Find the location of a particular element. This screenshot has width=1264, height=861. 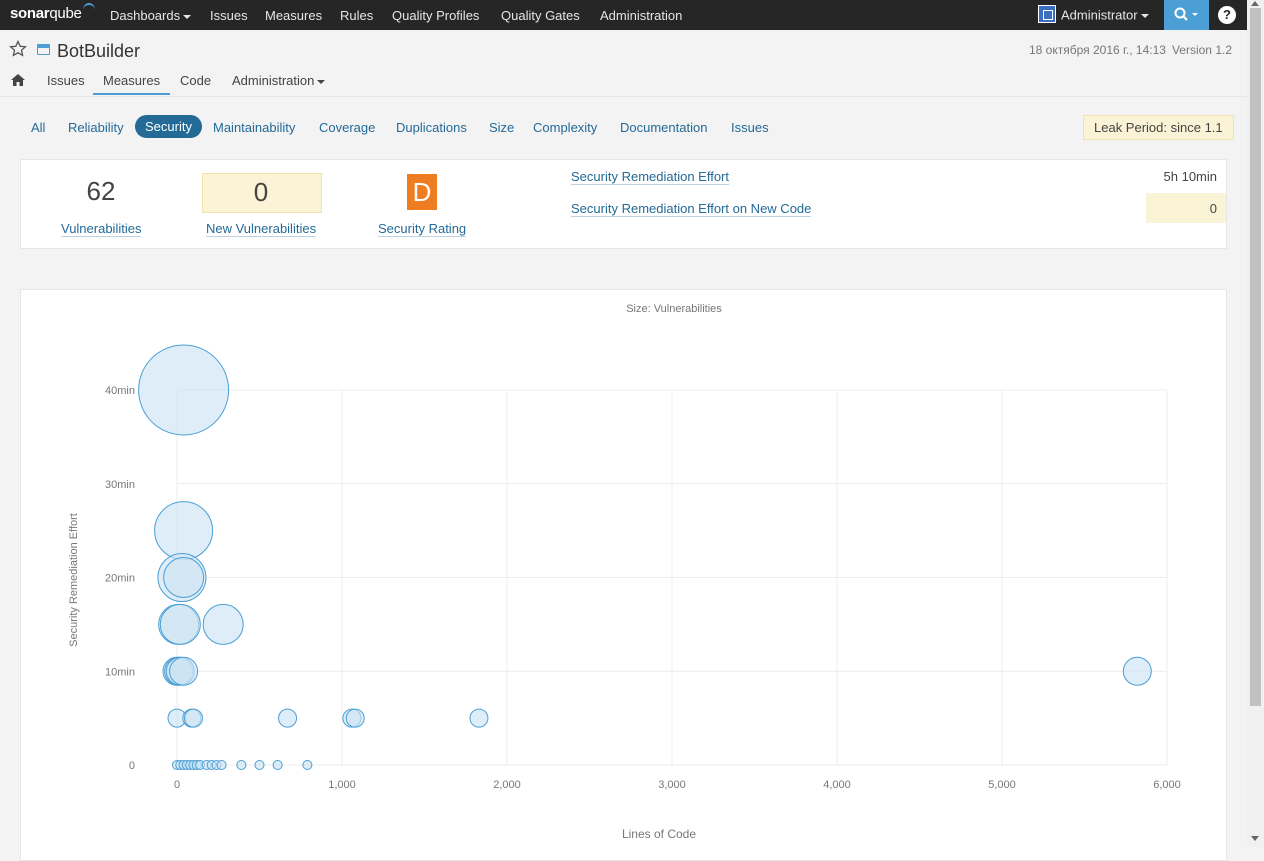

search-icon is located at coordinates (1186, 14).